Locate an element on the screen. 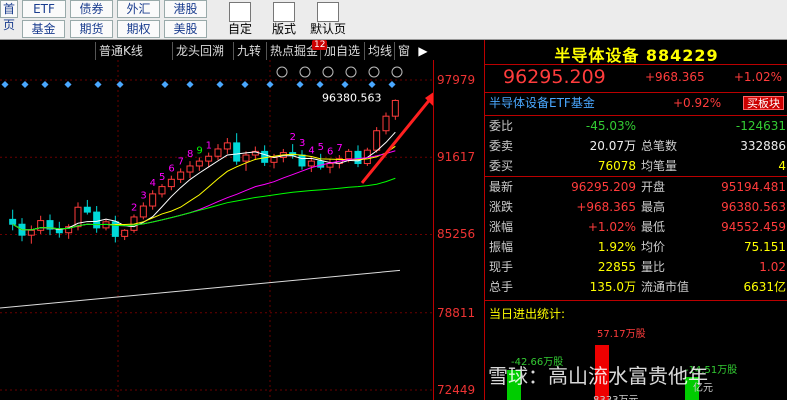 This screenshot has height=400, width=787. gear-icon is located at coordinates (282, 72).